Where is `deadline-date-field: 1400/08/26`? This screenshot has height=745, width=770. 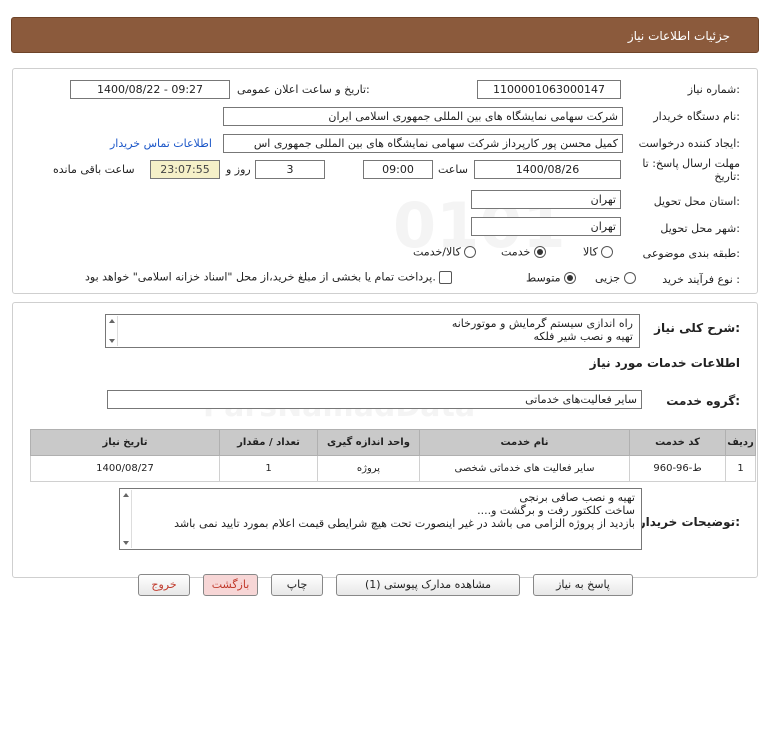
deadline-date-field: 1400/08/26 is located at coordinates (547, 169).